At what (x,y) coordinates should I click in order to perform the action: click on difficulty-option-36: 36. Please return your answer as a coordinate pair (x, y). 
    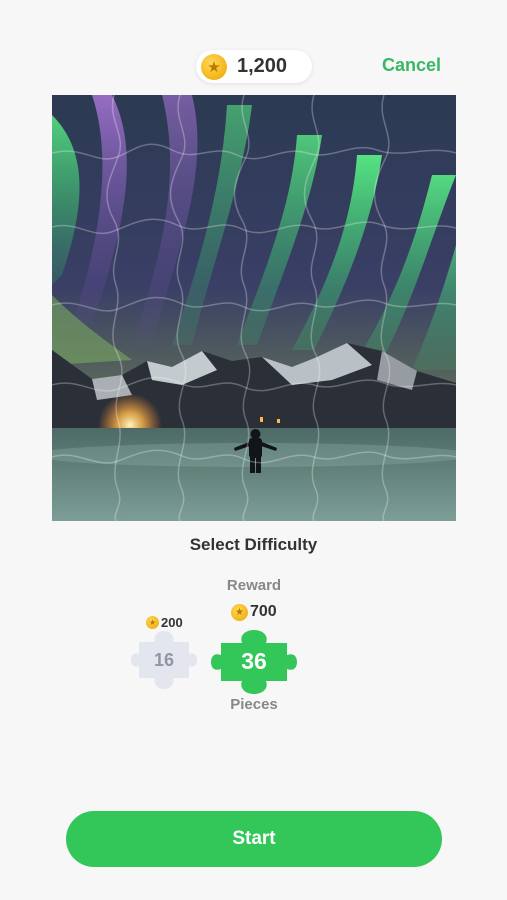
    Looking at the image, I should click on (254, 662).